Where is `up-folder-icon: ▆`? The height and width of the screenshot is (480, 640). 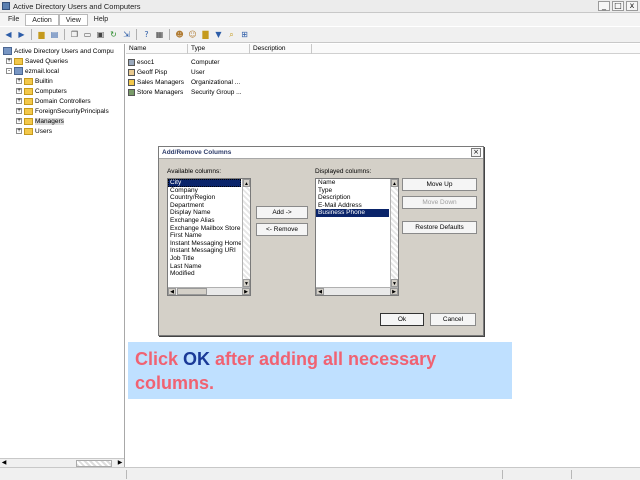
up-folder-icon: ▆ is located at coordinates (41, 34).